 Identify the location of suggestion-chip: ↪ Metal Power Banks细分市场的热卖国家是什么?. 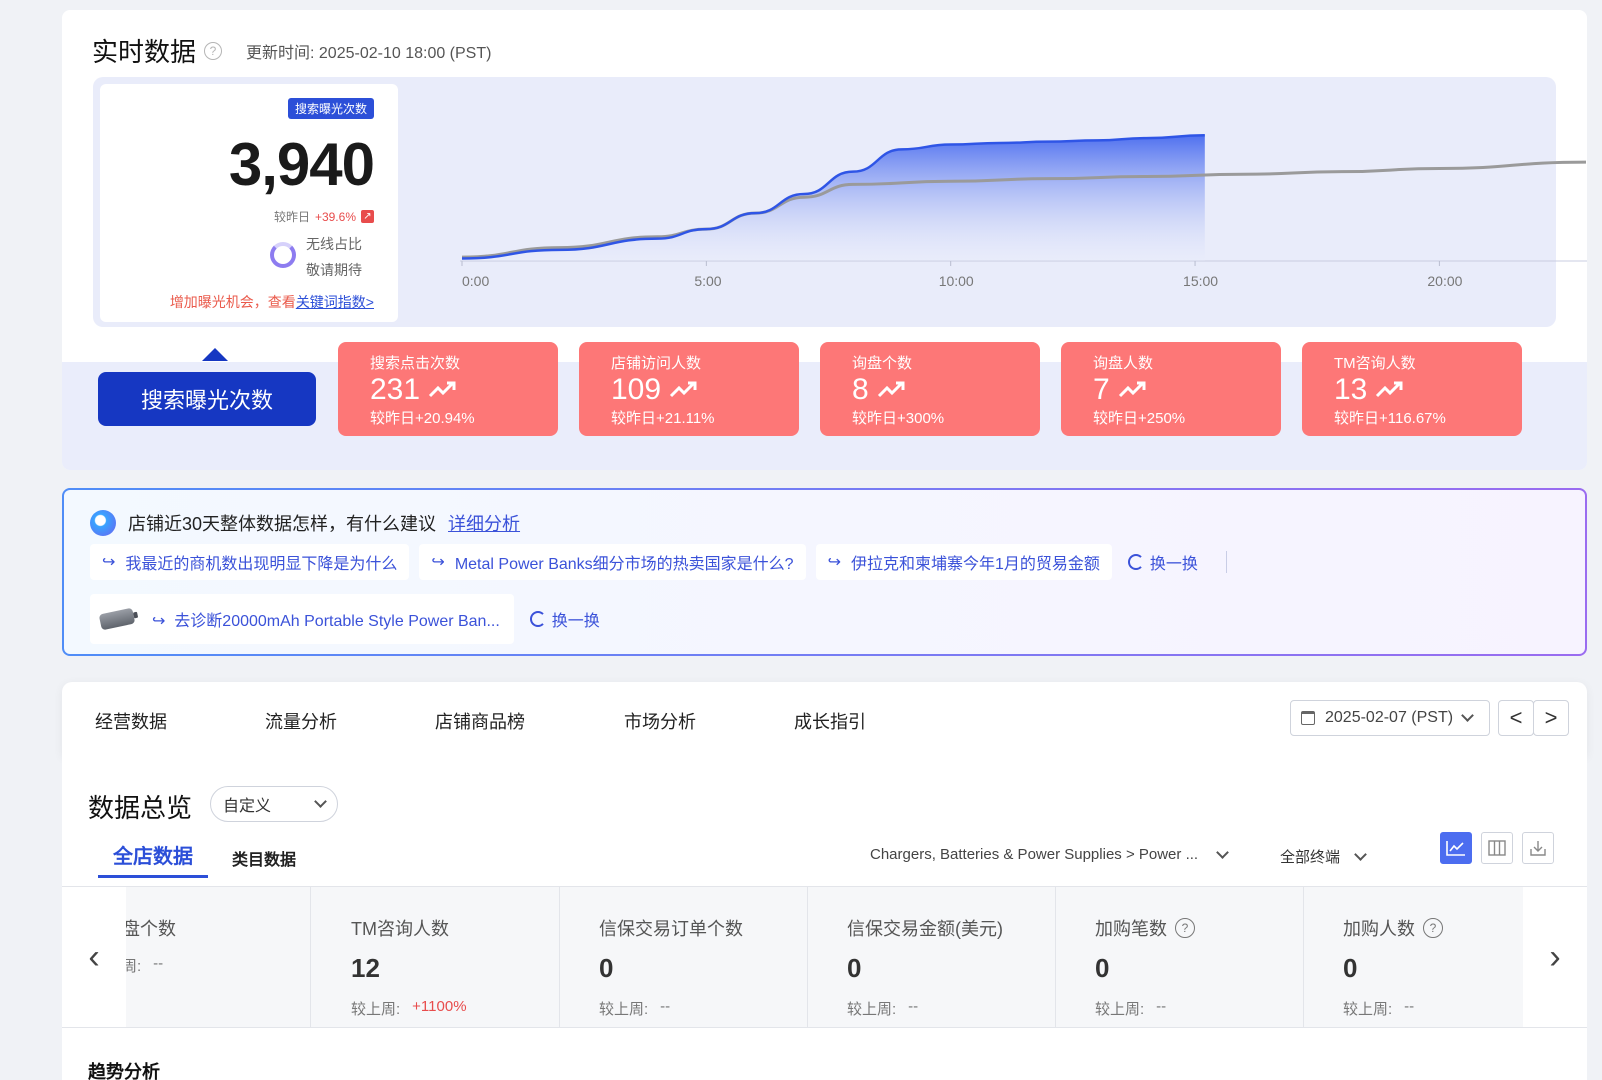
(612, 562).